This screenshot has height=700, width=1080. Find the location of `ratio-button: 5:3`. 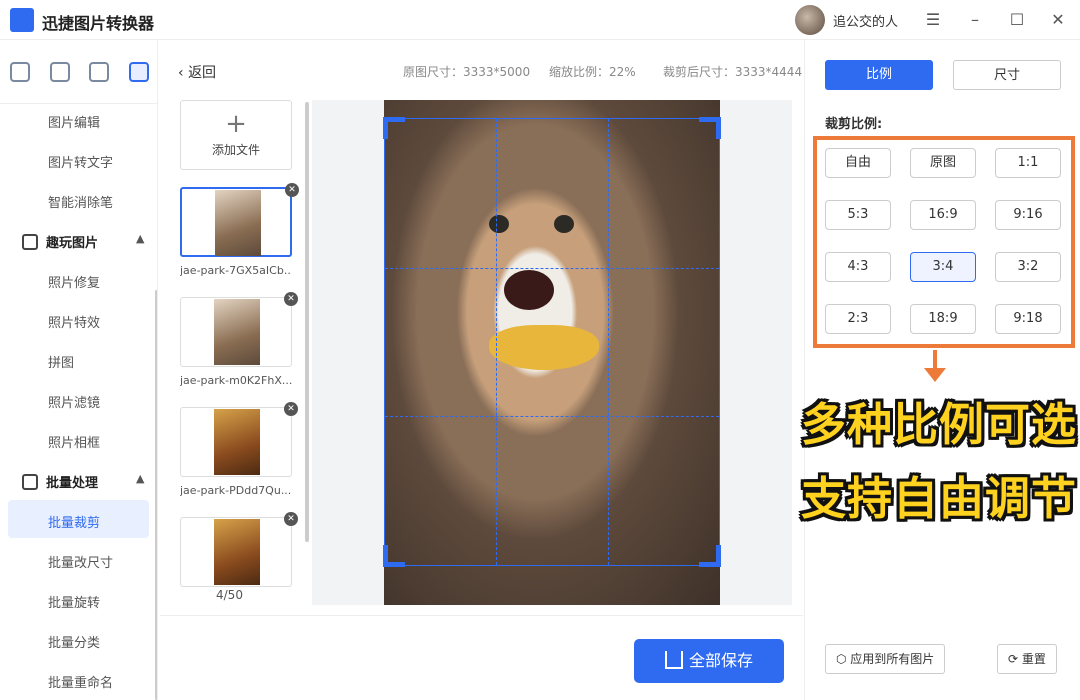

ratio-button: 5:3 is located at coordinates (858, 215).